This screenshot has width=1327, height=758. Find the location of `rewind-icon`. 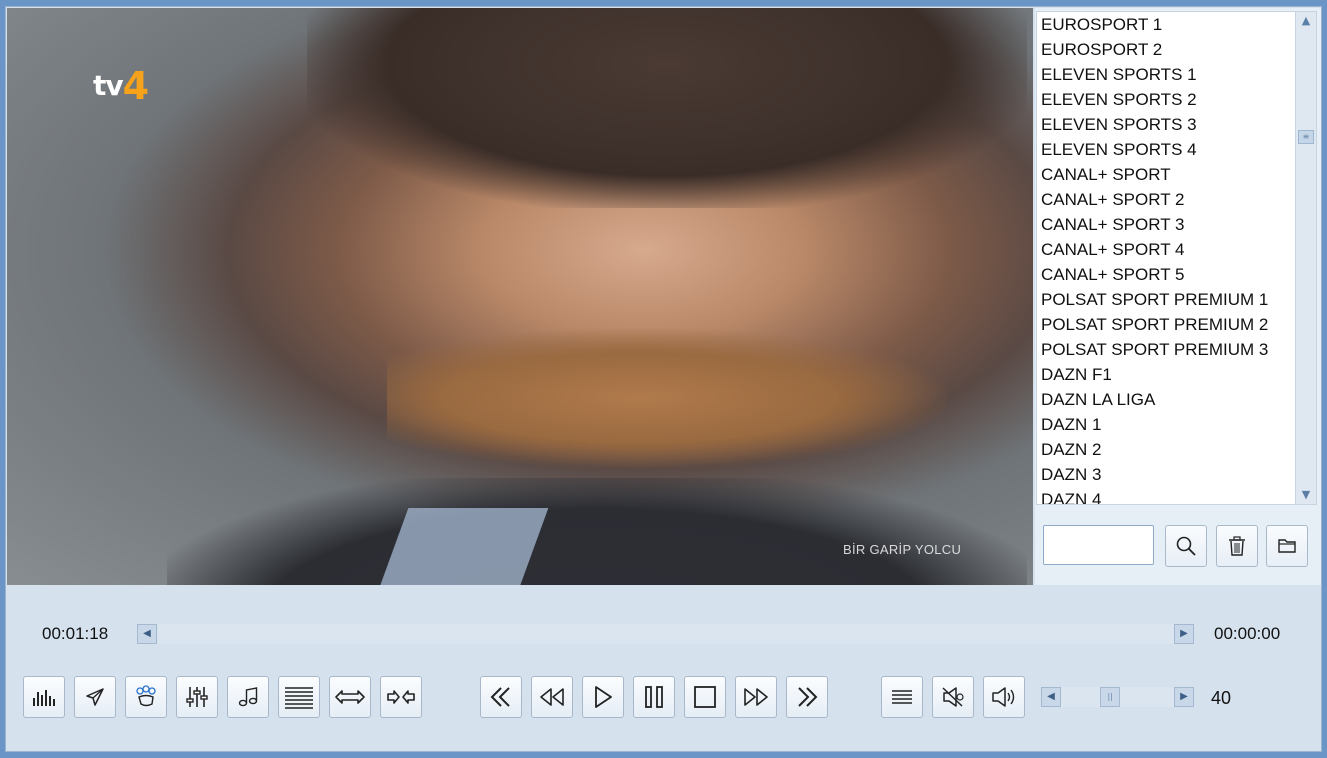

rewind-icon is located at coordinates (552, 697).